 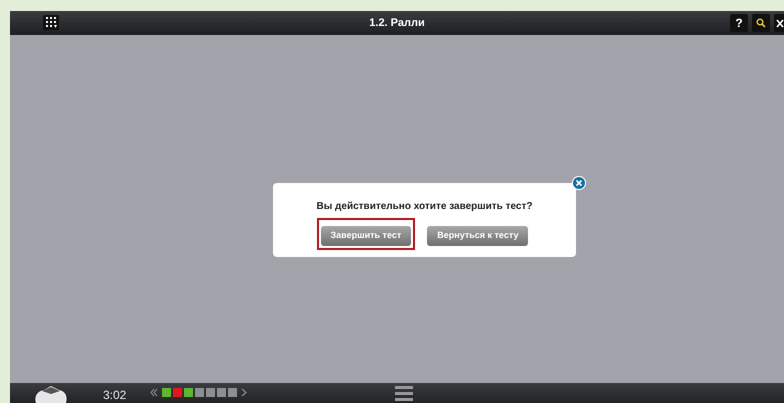 I want to click on confirm-message: Вы действительно хотите завершить тест?, so click(x=424, y=207).